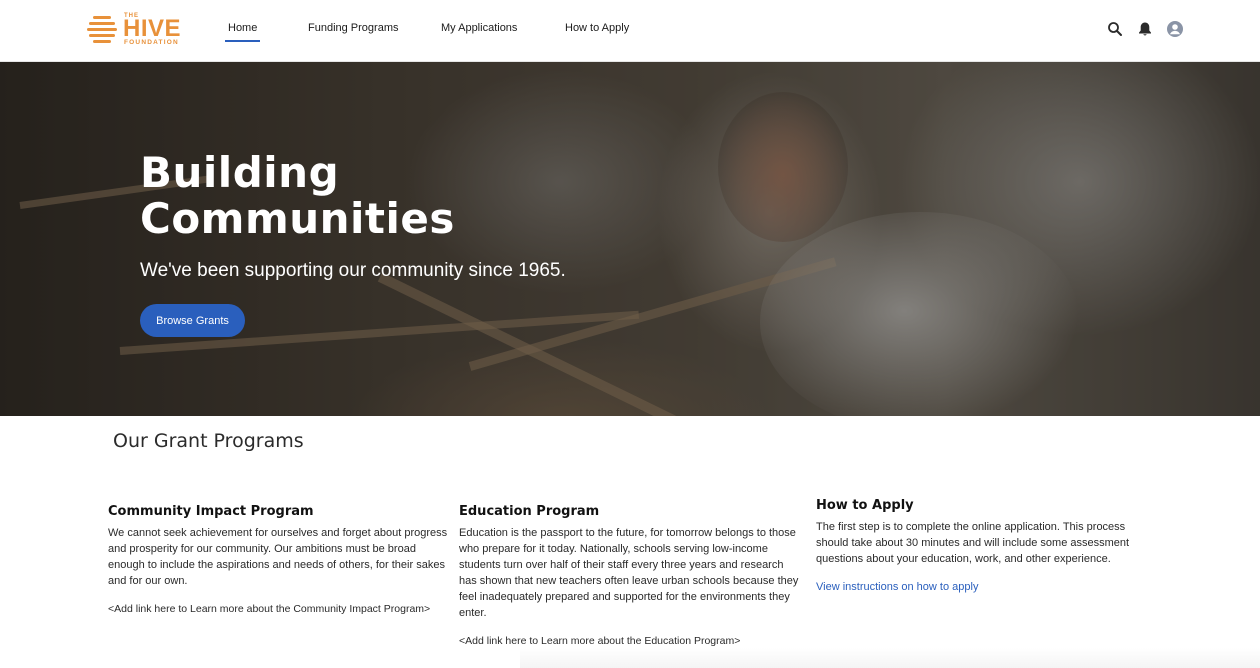 This screenshot has height=668, width=1260. I want to click on user-avatar-icon, so click(1175, 29).